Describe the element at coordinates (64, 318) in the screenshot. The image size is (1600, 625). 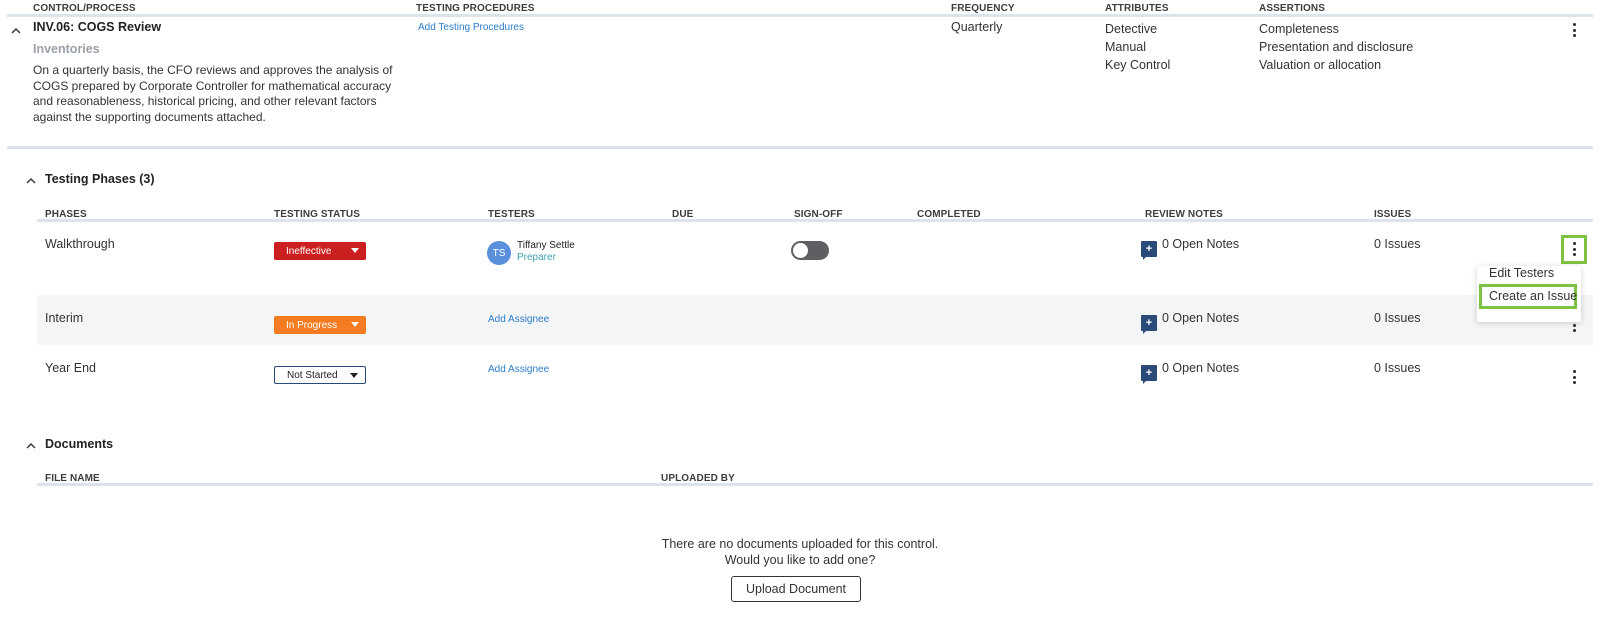
I see `phase-name: Interim` at that location.